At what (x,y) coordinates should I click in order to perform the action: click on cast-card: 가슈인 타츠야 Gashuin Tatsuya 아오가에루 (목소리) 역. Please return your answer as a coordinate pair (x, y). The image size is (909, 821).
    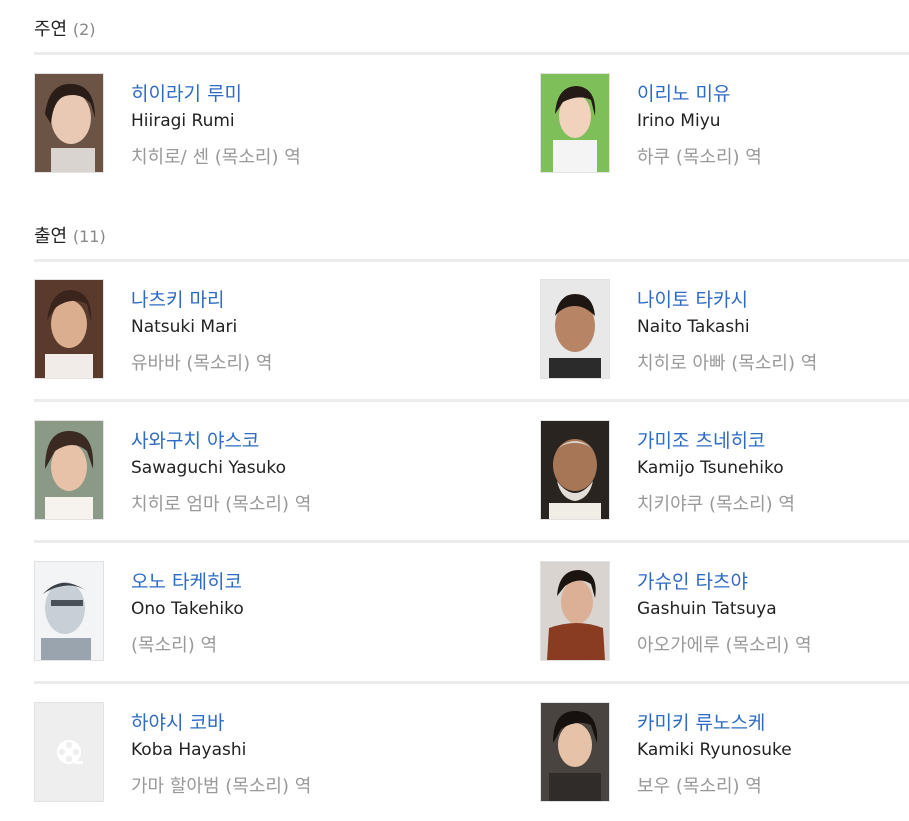
    Looking at the image, I should click on (724, 611).